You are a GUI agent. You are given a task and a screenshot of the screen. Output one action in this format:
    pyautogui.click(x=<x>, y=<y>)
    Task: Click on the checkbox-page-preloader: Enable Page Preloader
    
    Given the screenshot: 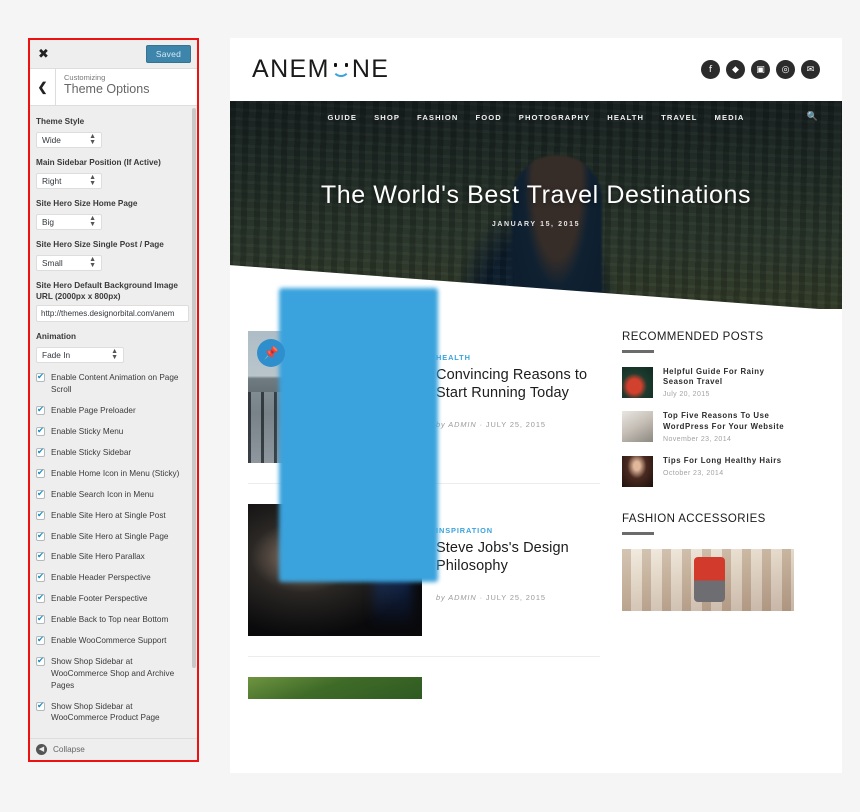 What is the action you would take?
    pyautogui.click(x=112, y=410)
    